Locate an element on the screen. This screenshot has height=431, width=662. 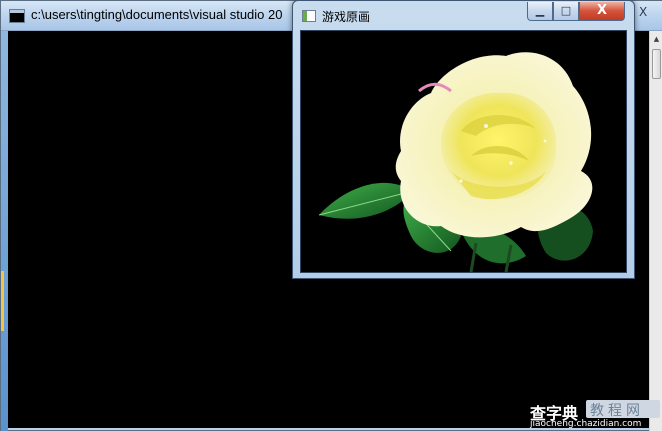
close-button: X is located at coordinates (602, 11).